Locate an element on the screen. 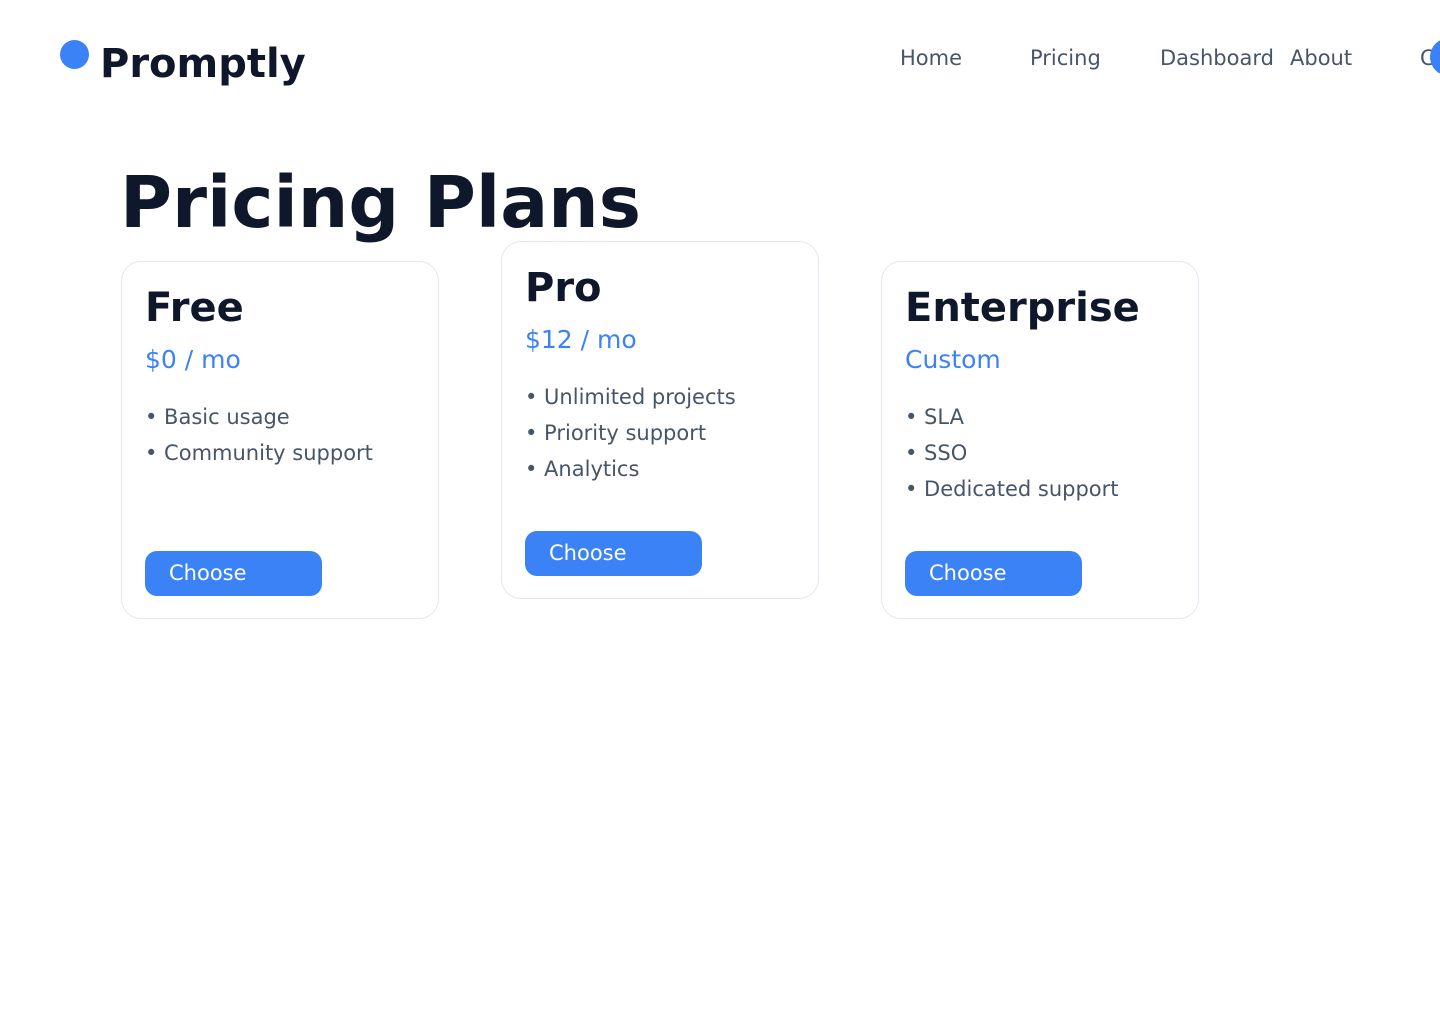 The image size is (1440, 1024). choose-pro-button: Choose is located at coordinates (613, 553).